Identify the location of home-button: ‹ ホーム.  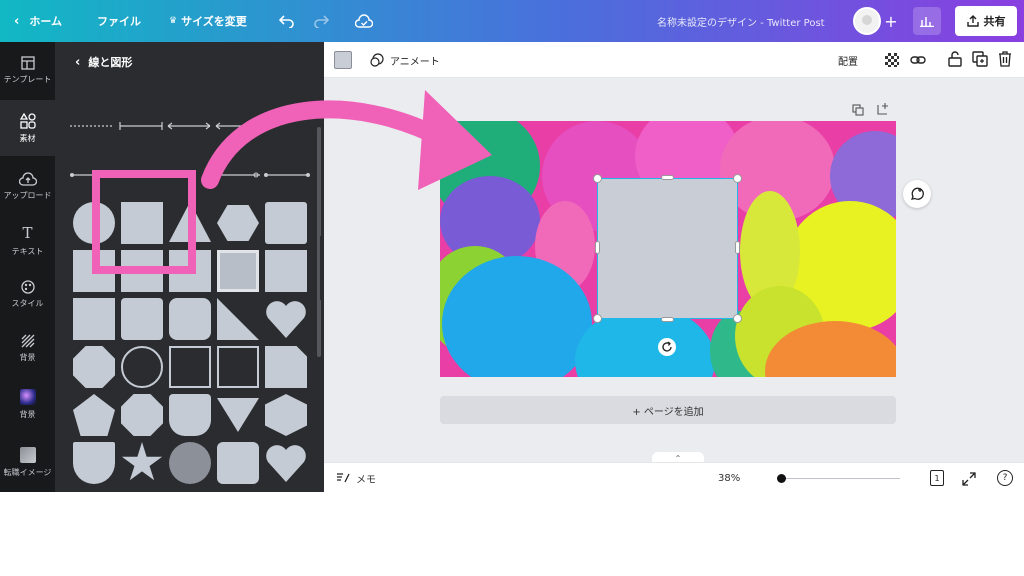
(38, 21).